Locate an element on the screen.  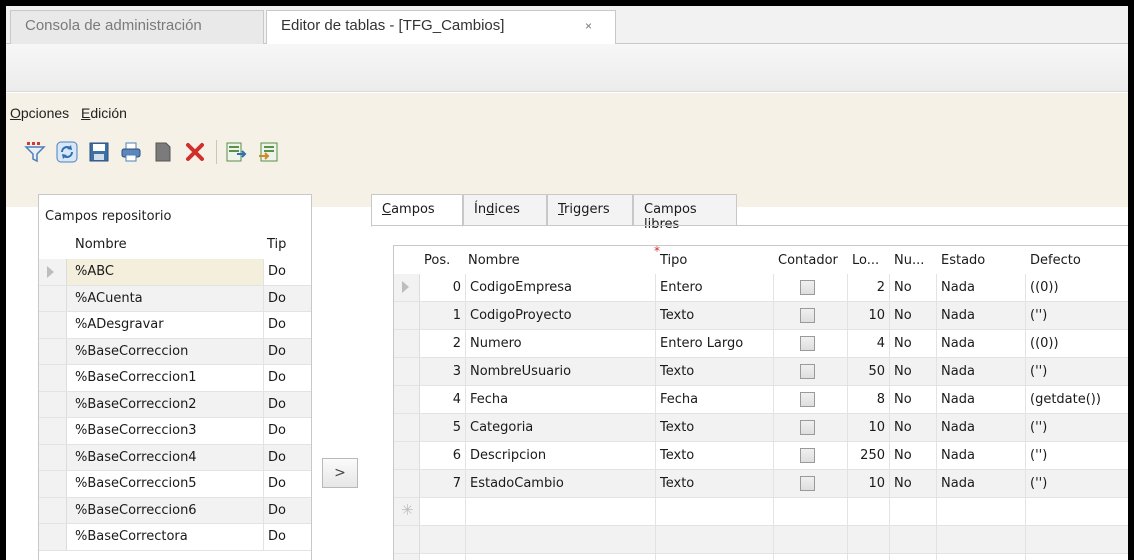
new-row: ✳ is located at coordinates (761, 512).